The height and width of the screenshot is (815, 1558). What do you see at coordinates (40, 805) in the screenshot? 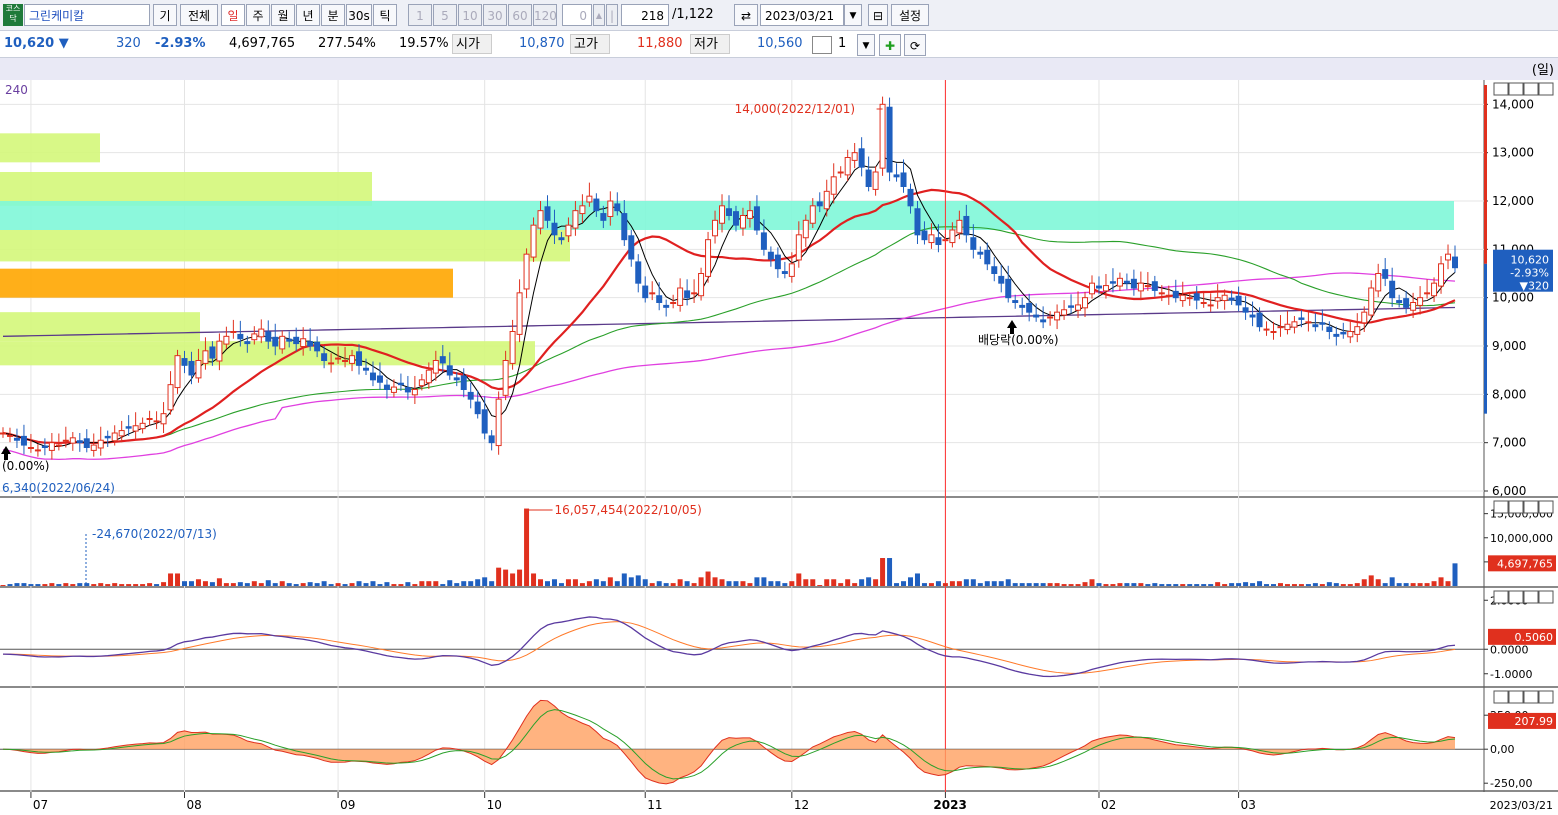
I see `x-tick-label: 07` at bounding box center [40, 805].